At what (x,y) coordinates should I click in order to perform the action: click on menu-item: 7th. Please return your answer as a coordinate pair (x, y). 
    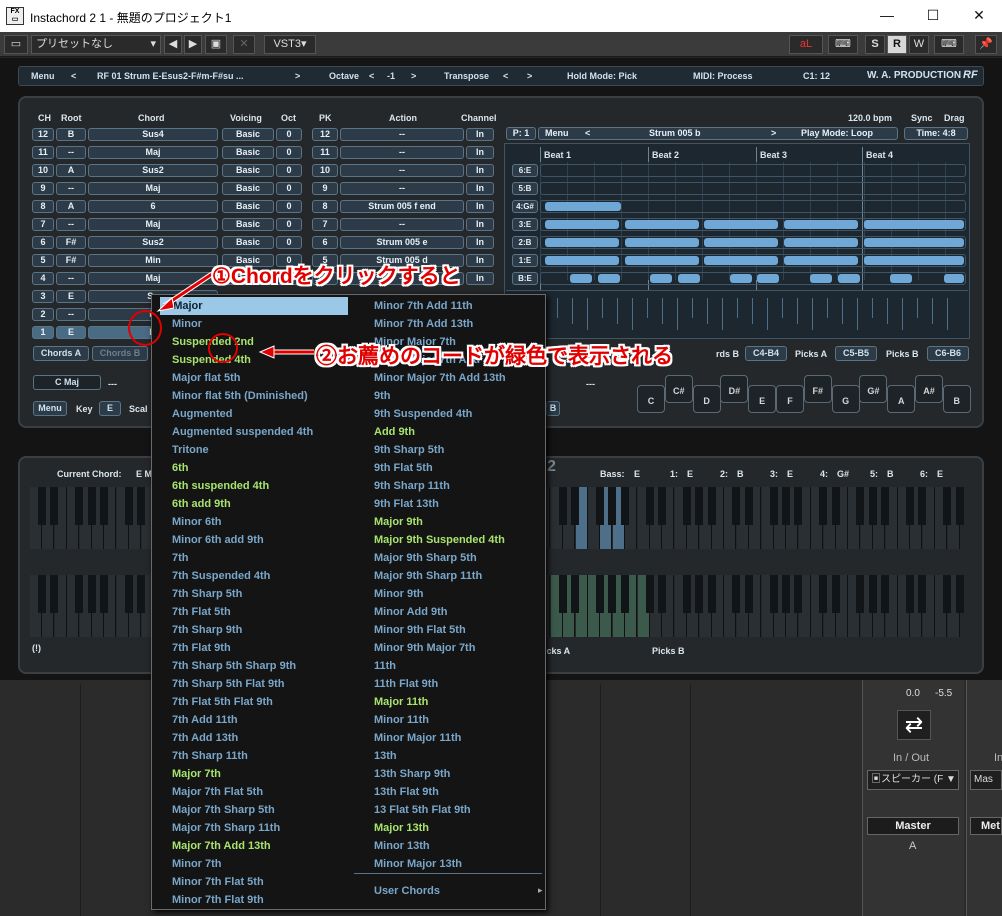
    Looking at the image, I should click on (180, 558).